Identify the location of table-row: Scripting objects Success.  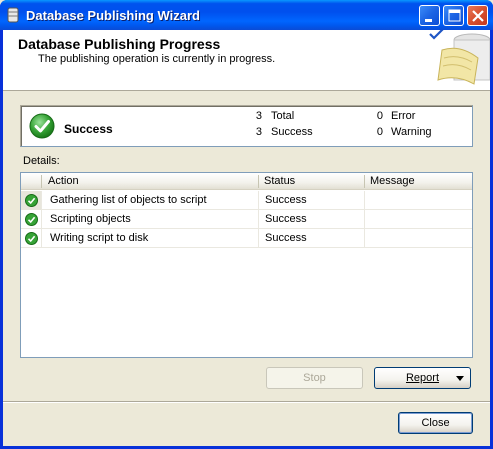
(246, 219).